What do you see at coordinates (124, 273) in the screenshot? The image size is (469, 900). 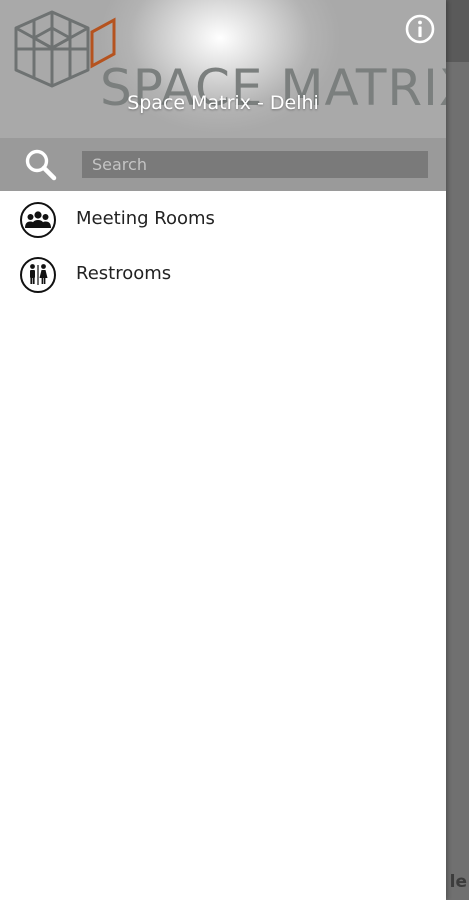 I see `menu-item-label: Restrooms` at bounding box center [124, 273].